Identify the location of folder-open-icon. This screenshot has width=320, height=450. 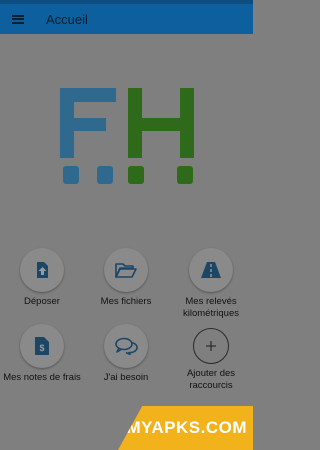
(126, 270).